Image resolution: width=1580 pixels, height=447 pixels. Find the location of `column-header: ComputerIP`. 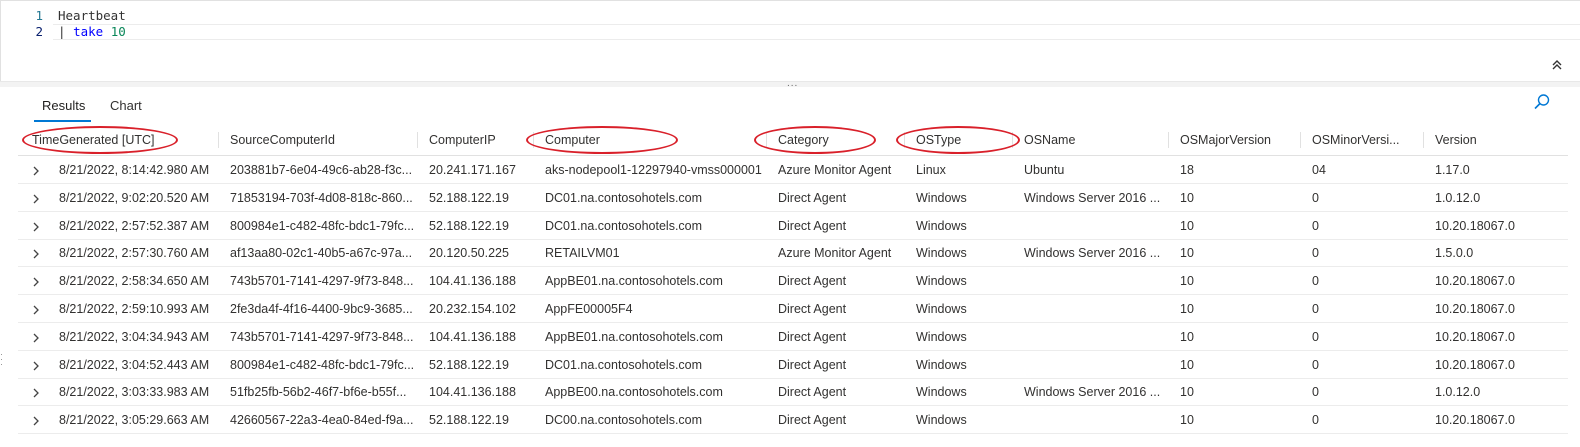

column-header: ComputerIP is located at coordinates (484, 140).